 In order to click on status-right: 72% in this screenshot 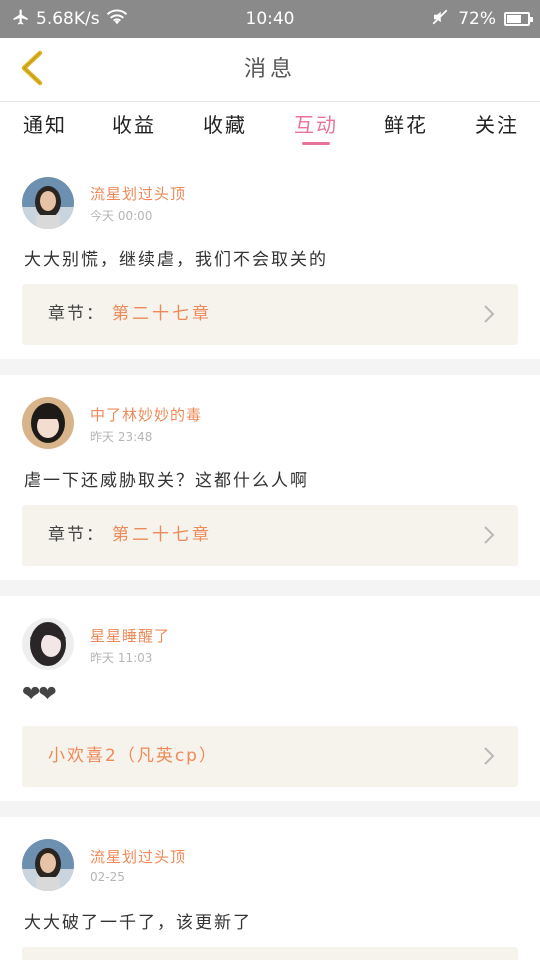, I will do `click(481, 19)`.